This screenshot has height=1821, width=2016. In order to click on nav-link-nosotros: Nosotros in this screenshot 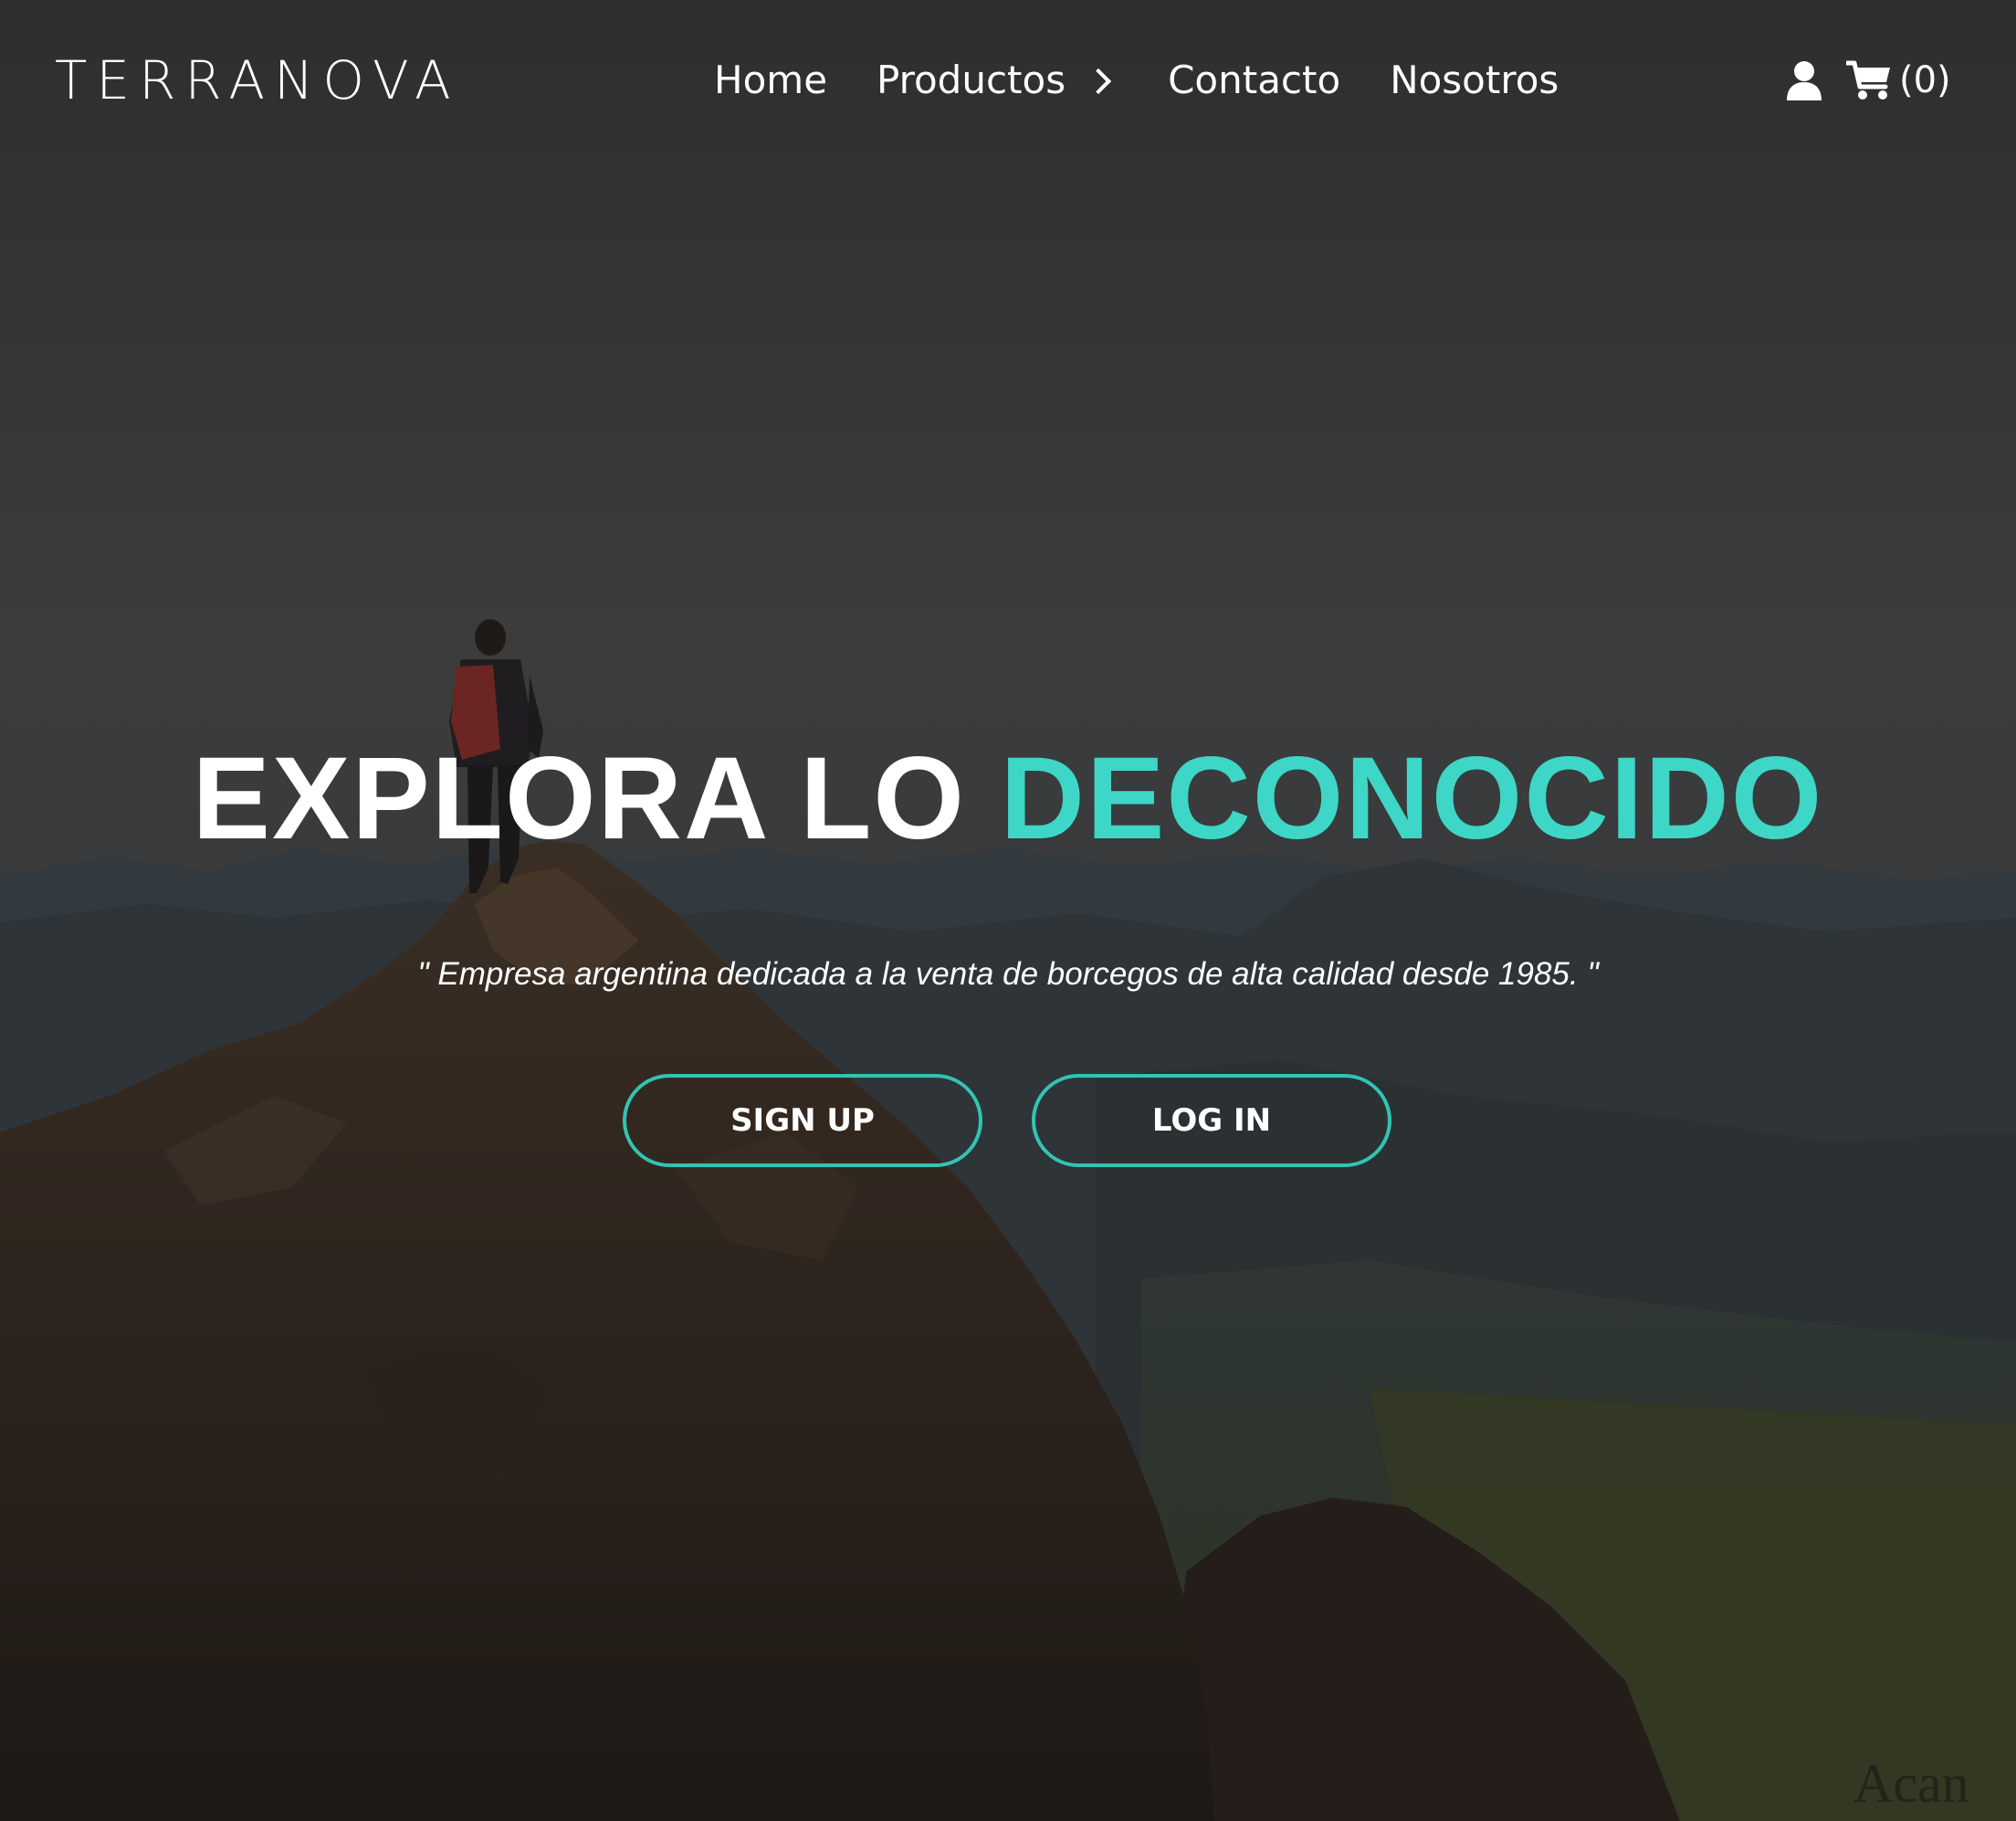, I will do `click(1474, 80)`.